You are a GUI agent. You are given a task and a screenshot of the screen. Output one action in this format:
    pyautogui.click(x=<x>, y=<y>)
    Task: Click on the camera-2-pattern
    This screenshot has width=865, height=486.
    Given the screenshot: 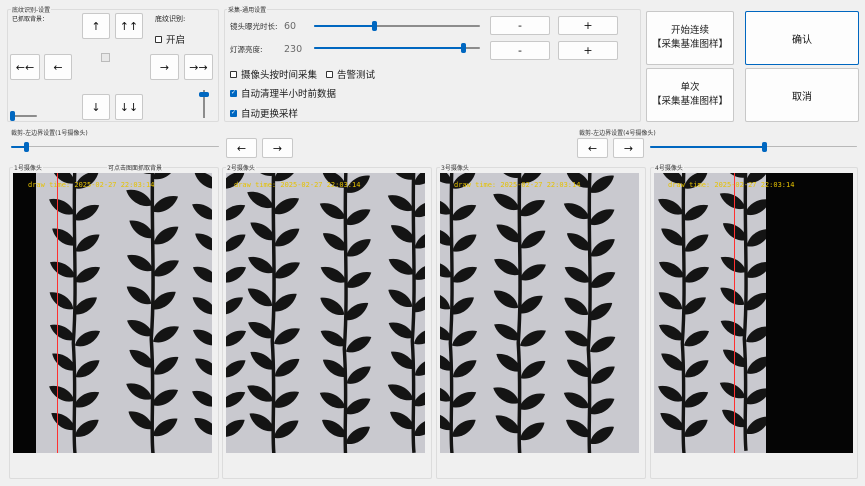 What is the action you would take?
    pyautogui.click(x=325, y=313)
    